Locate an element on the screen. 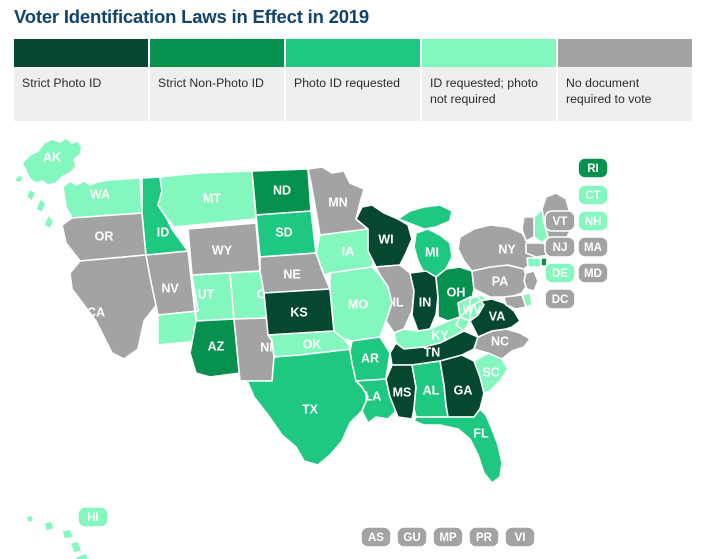  state-CA: CA is located at coordinates (114, 307).